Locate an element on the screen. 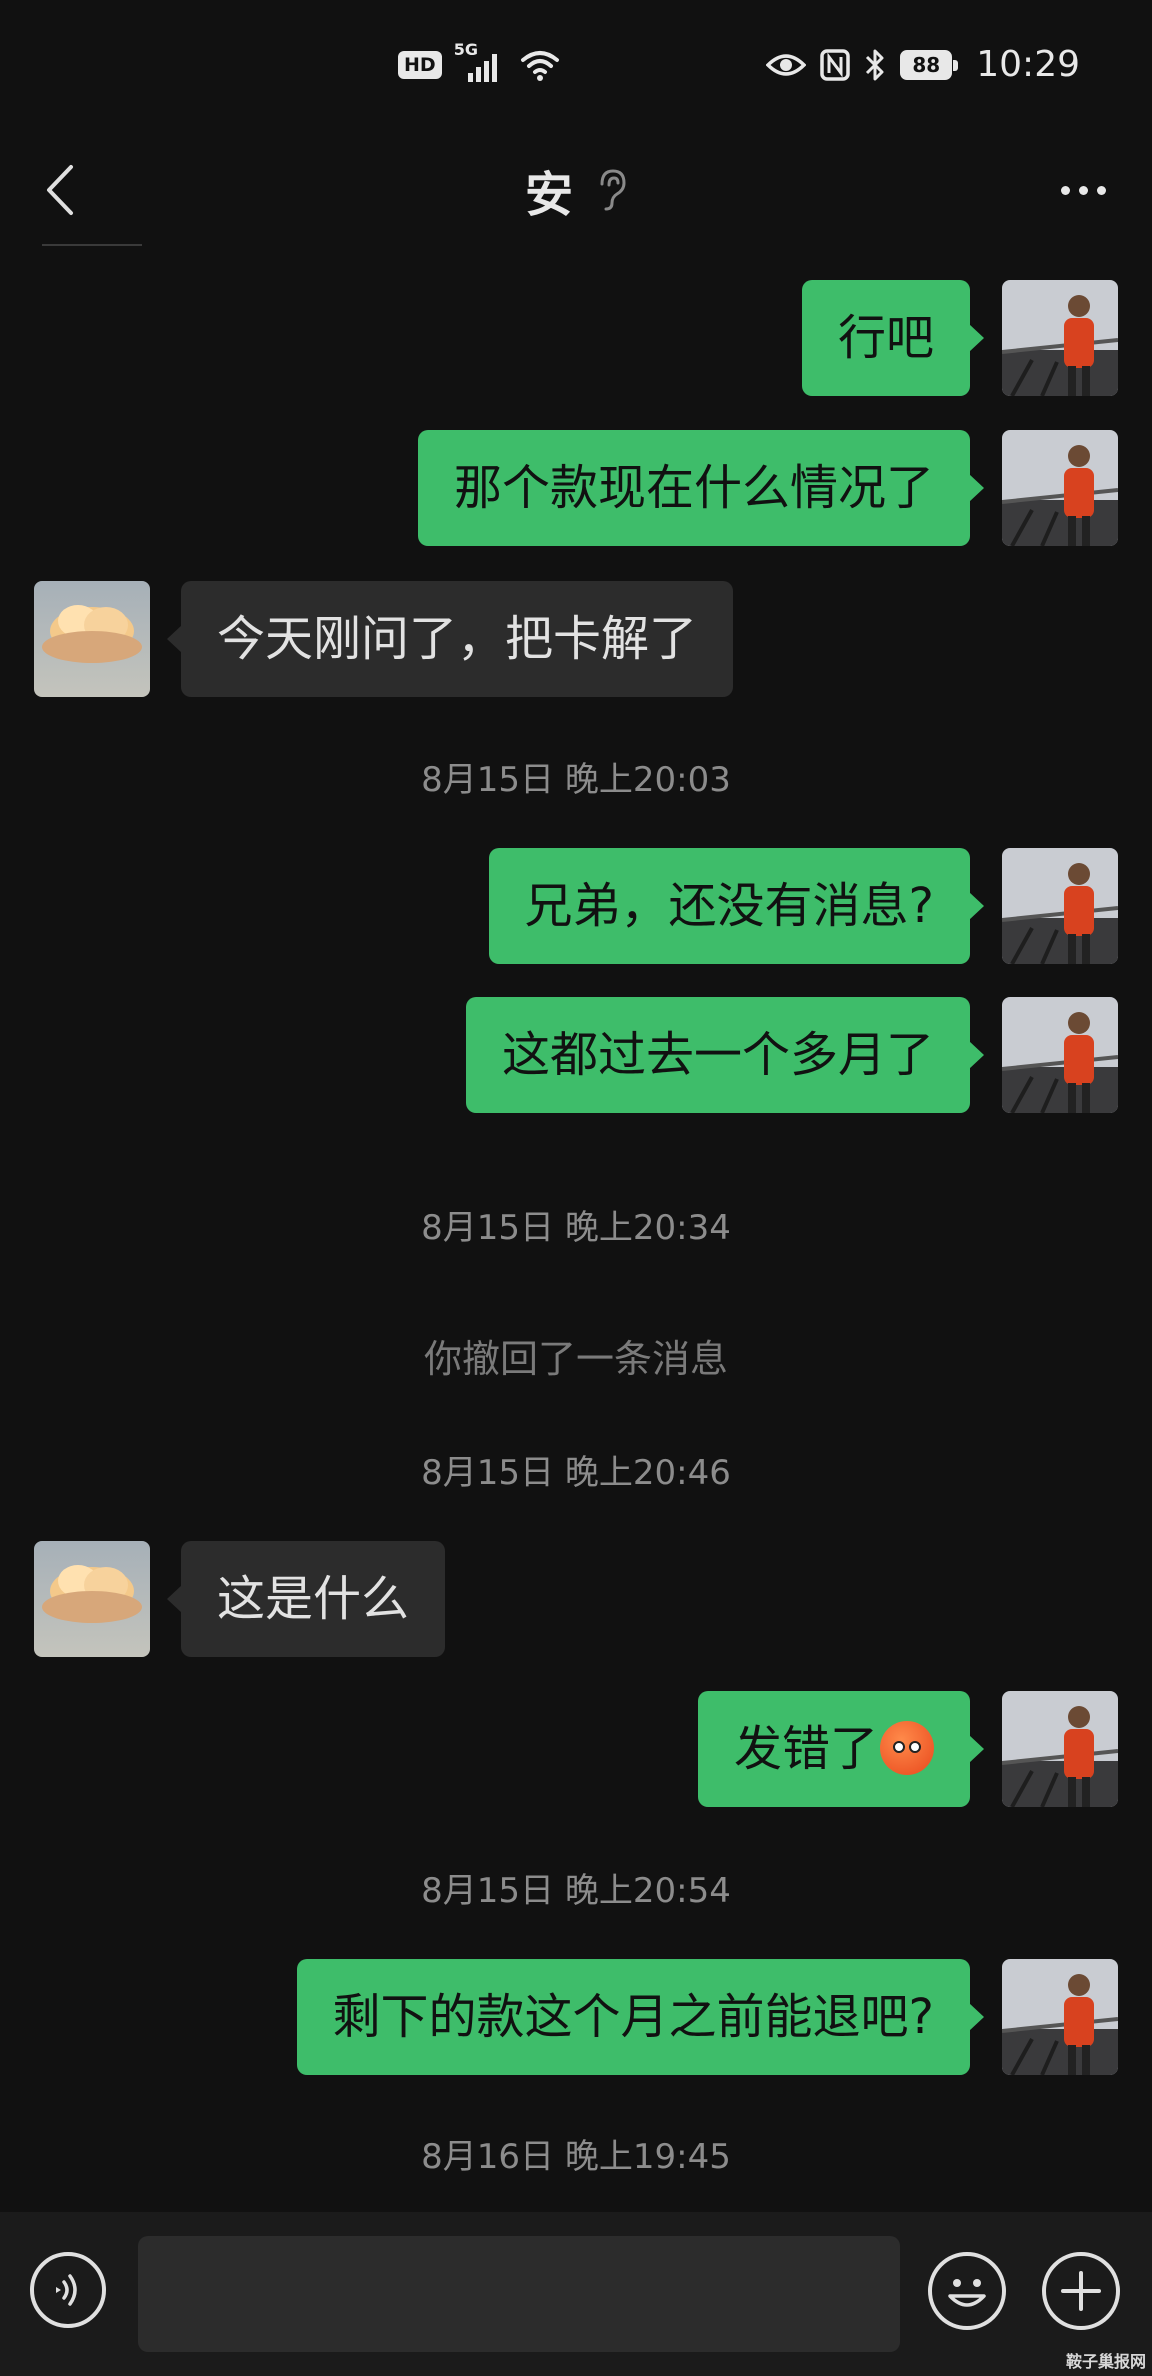  more-options-button is located at coordinates (1083, 190).